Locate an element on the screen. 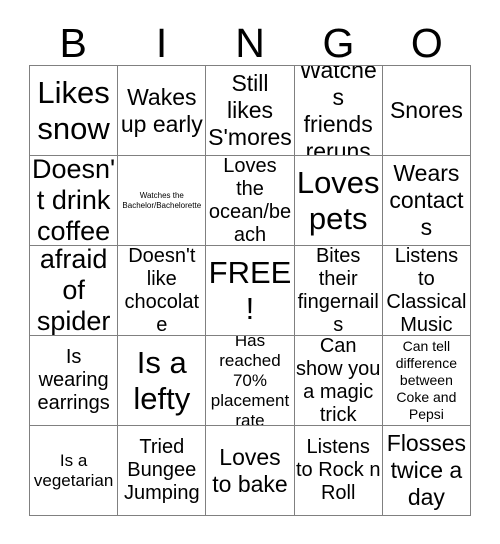 Image resolution: width=500 pixels, height=544 pixels. bingo-cell-r2c3: Loves the ocean/beach is located at coordinates (250, 201).